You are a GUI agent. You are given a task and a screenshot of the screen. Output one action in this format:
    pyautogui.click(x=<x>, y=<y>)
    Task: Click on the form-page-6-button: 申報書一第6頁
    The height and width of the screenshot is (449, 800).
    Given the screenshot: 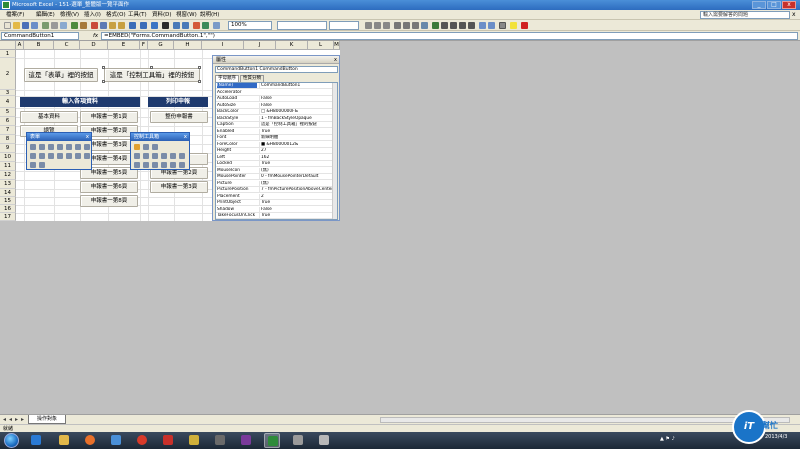 What is the action you would take?
    pyautogui.click(x=109, y=187)
    